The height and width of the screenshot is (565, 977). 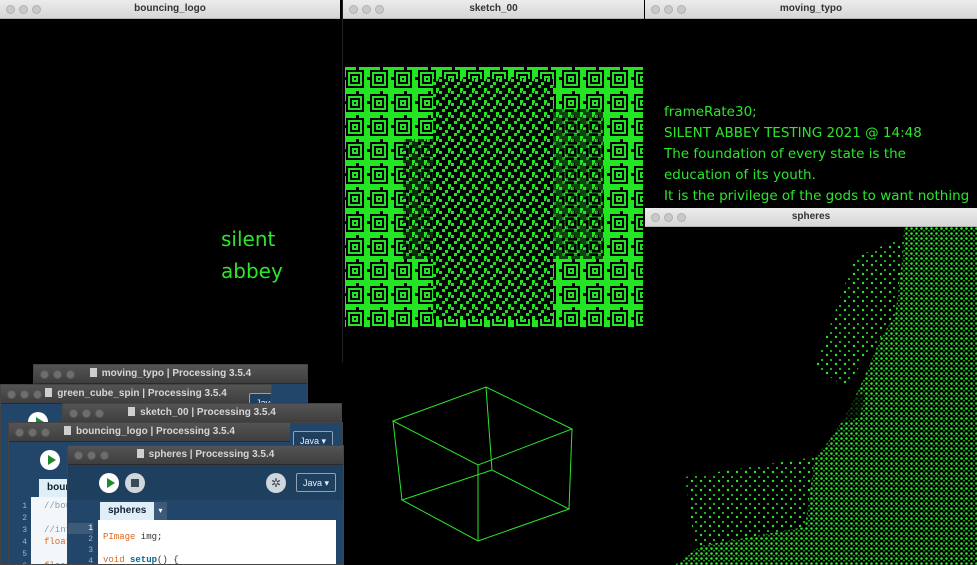 I want to click on window-titlebar: bouncing_logo | Processing 3.5.4, so click(x=149, y=432).